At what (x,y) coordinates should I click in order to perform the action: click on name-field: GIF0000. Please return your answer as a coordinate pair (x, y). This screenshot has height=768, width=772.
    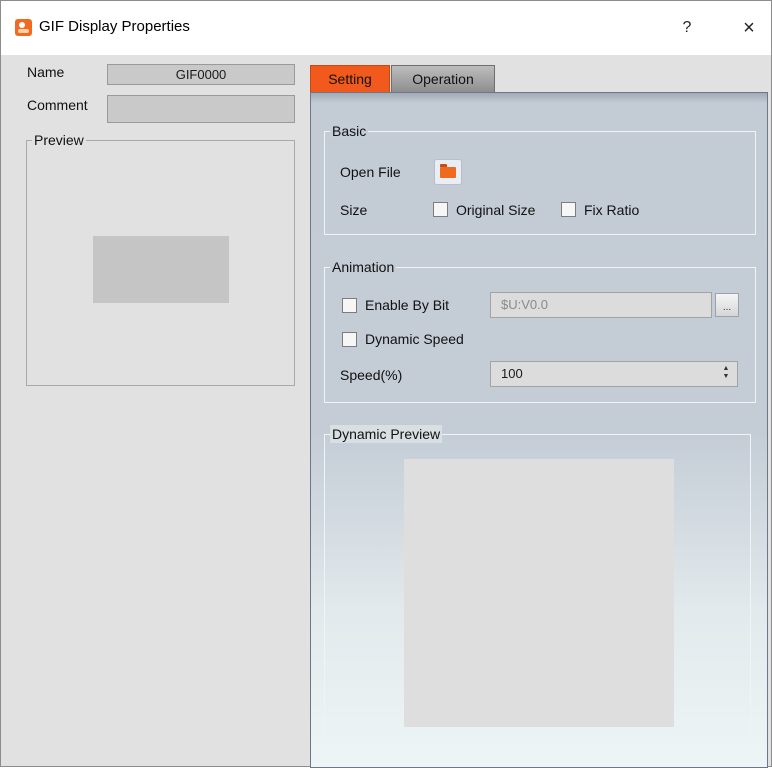
    Looking at the image, I should click on (201, 74).